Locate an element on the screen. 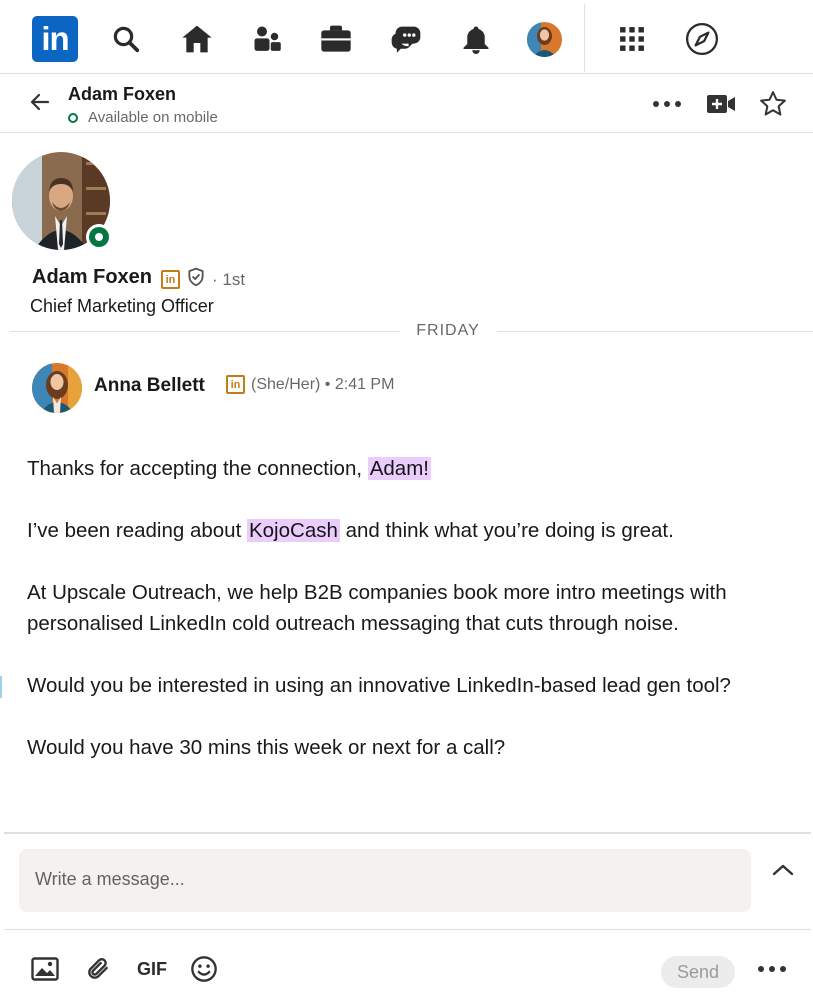  availability-text: Available on mobile is located at coordinates (153, 117).